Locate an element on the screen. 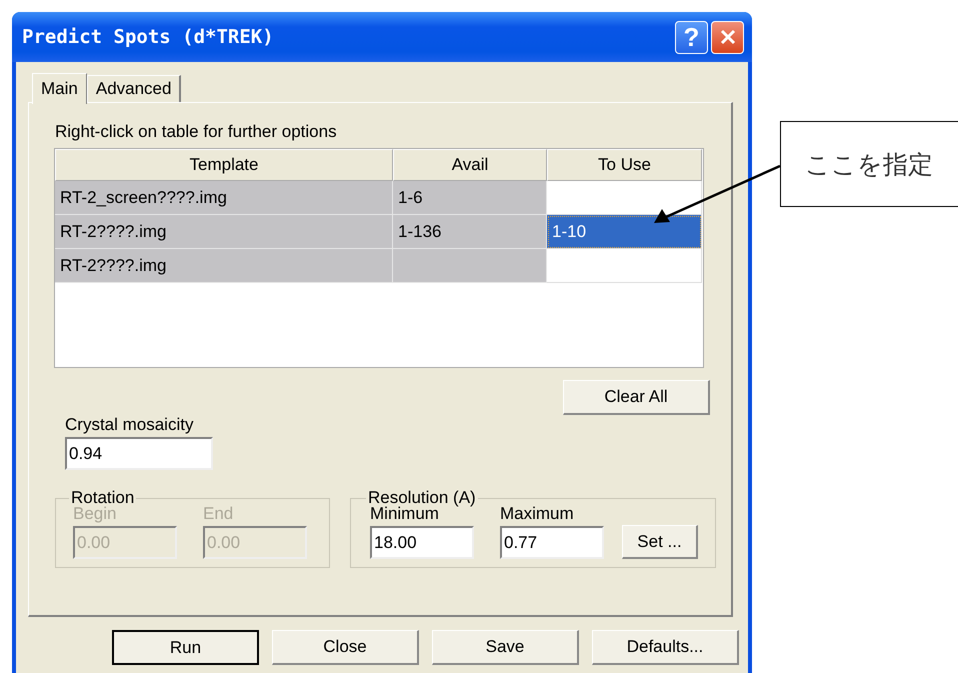  column-header: Avail is located at coordinates (470, 165).